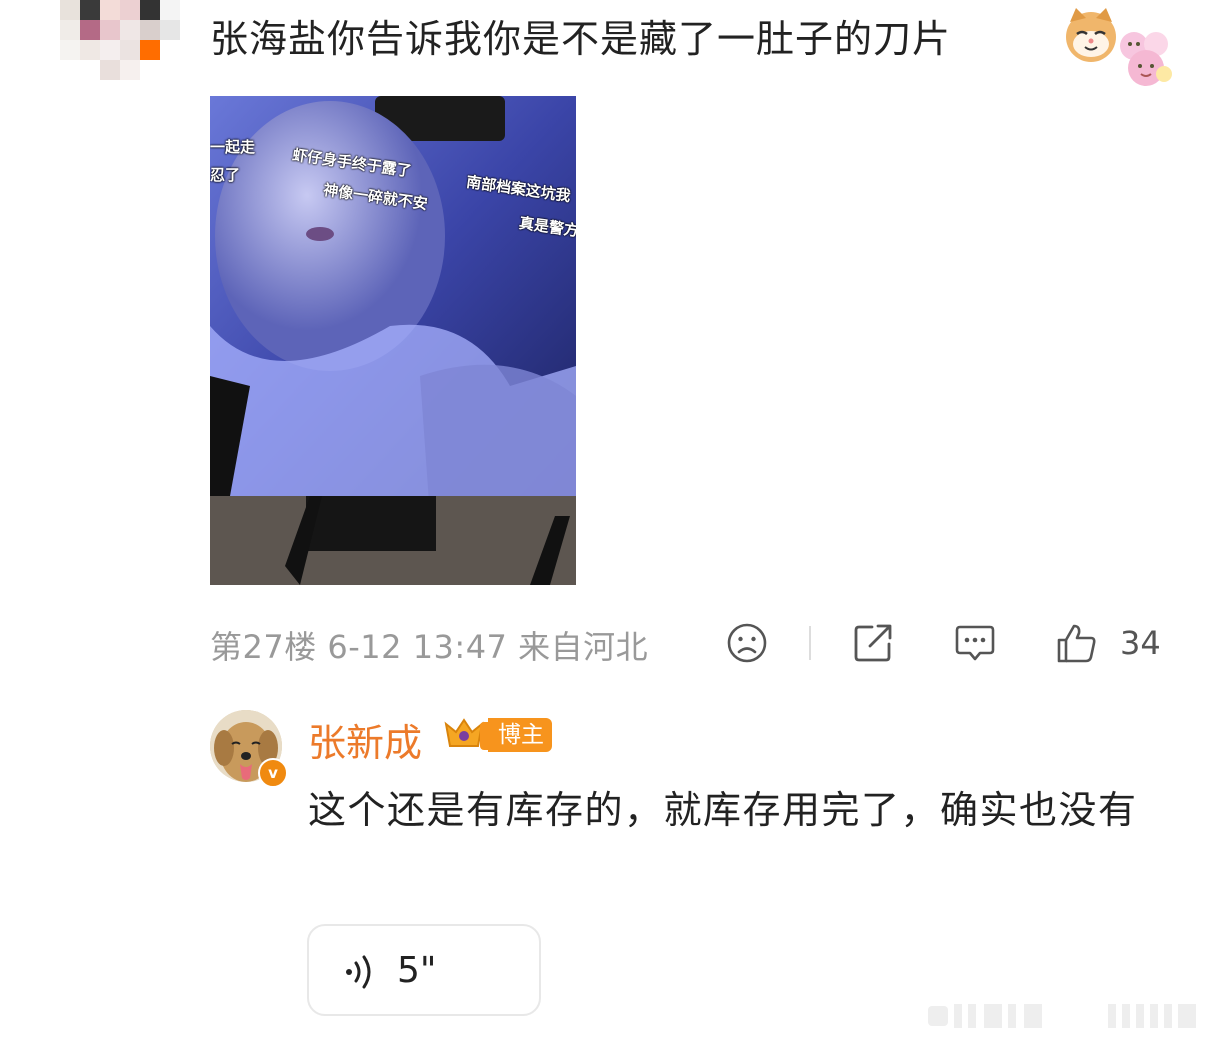 The height and width of the screenshot is (1043, 1206). I want to click on thumbs-up-icon, so click(1077, 643).